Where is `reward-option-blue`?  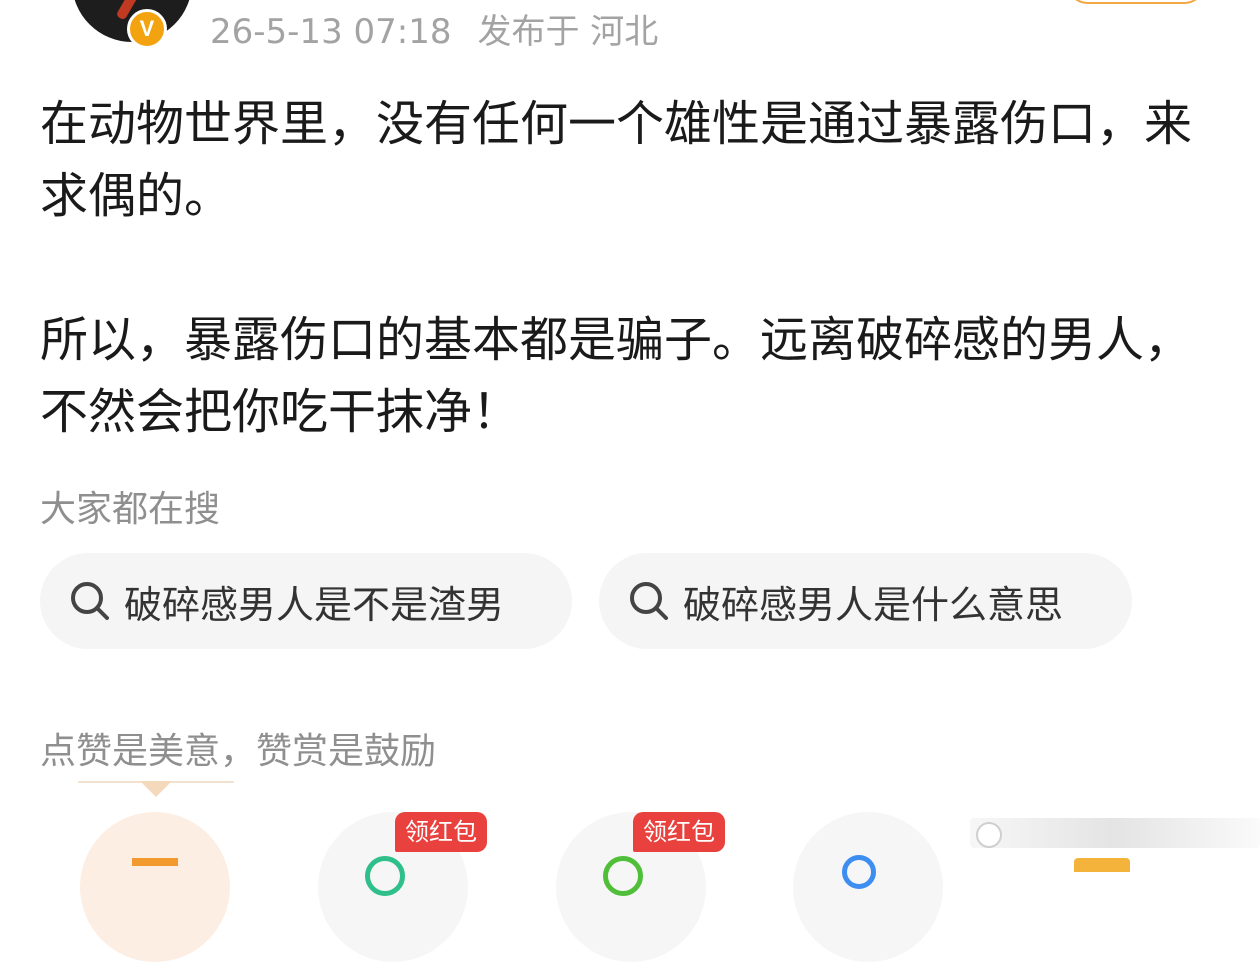 reward-option-blue is located at coordinates (868, 887).